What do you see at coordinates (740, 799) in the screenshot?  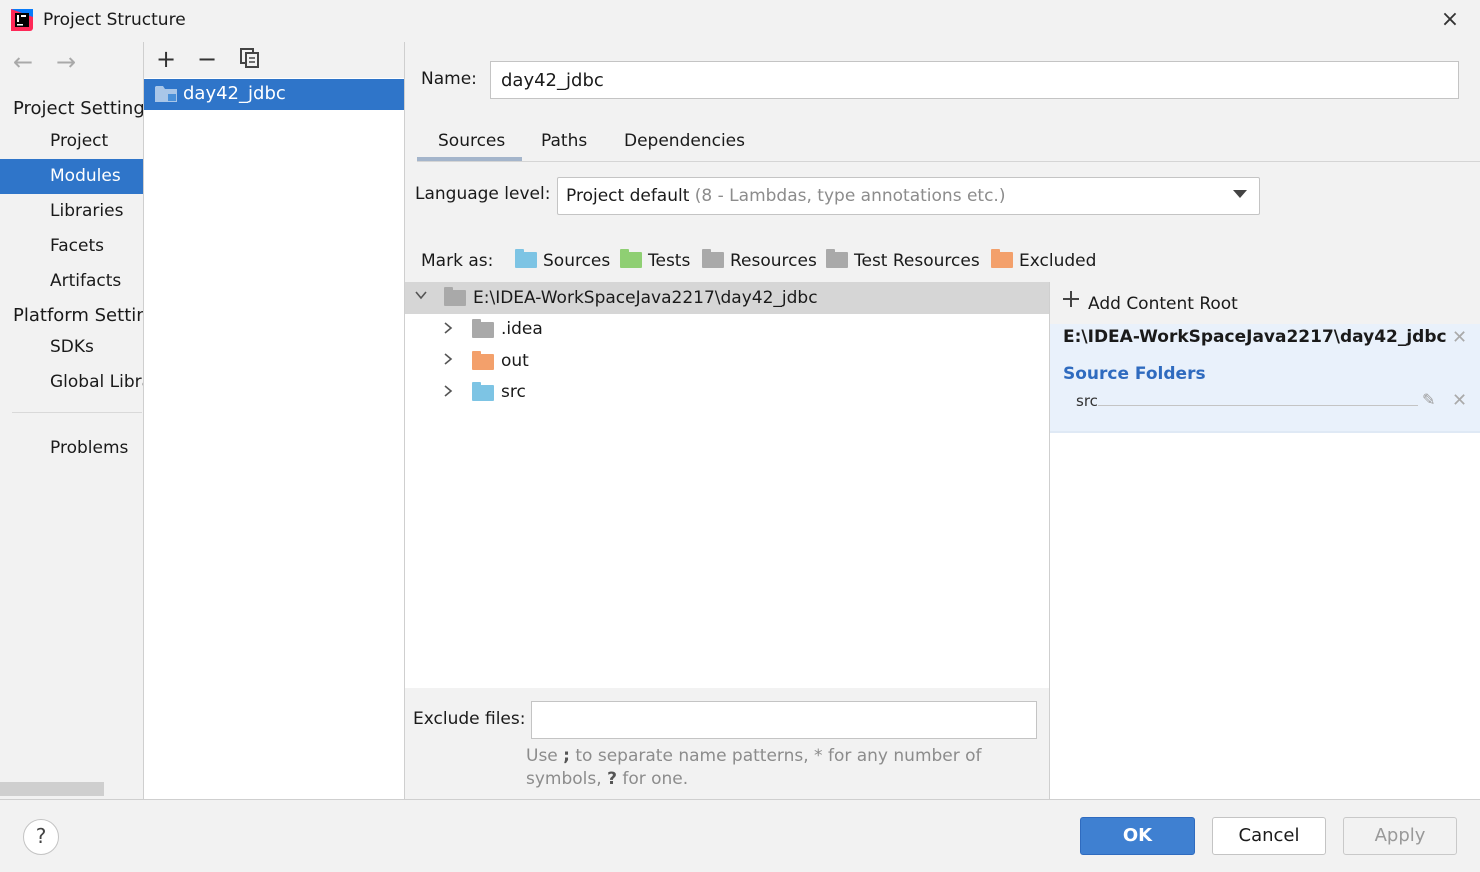 I see `bottom-divider` at bounding box center [740, 799].